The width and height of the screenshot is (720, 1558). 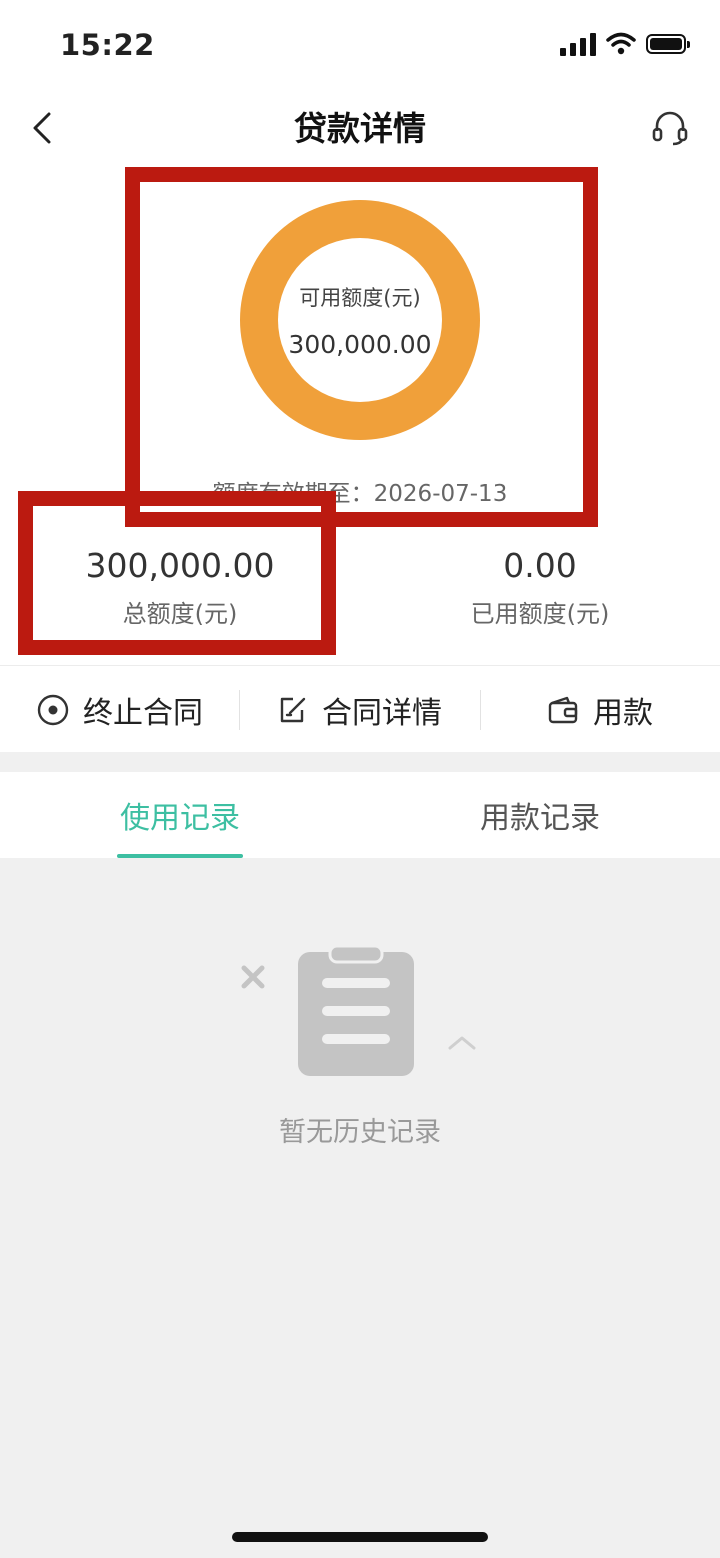 I want to click on customer-service-button, so click(x=670, y=128).